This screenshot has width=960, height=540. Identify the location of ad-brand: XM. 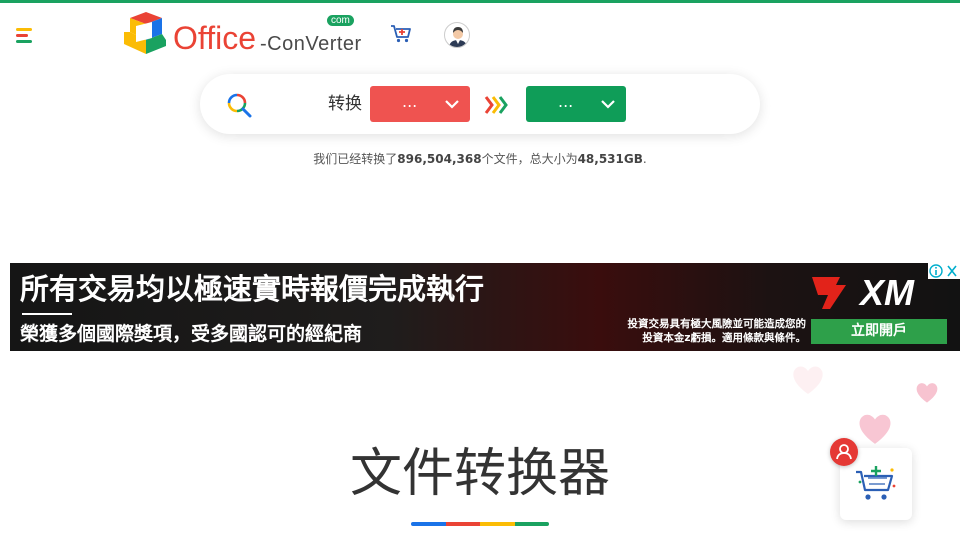
(886, 291).